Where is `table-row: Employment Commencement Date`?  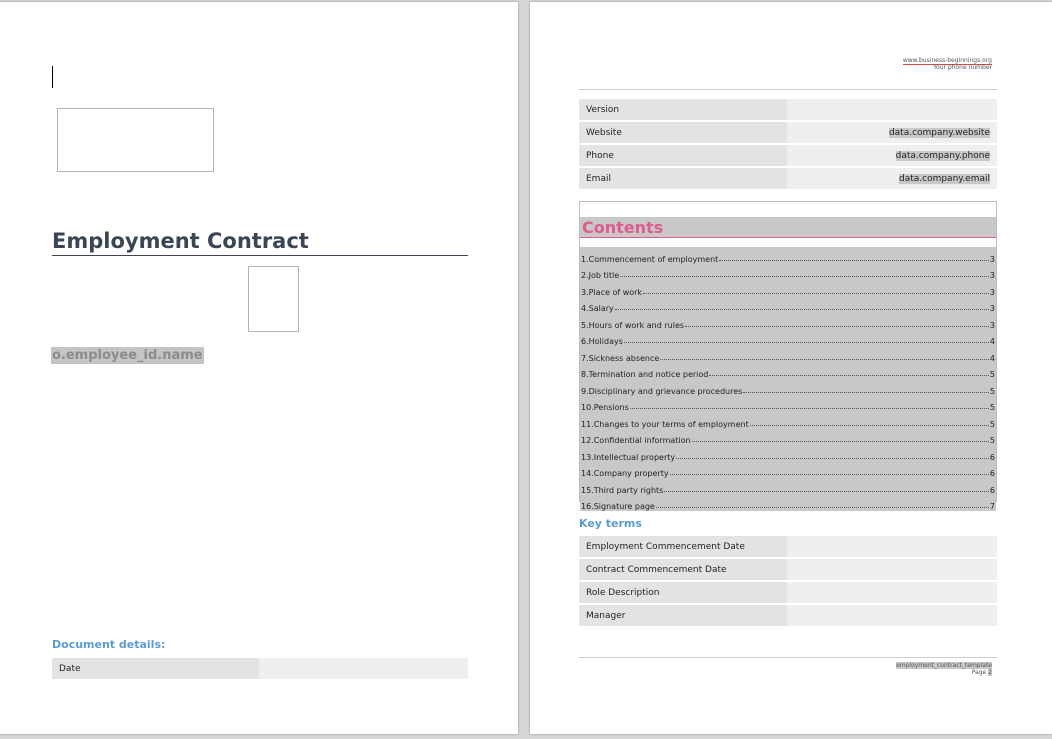 table-row: Employment Commencement Date is located at coordinates (788, 546).